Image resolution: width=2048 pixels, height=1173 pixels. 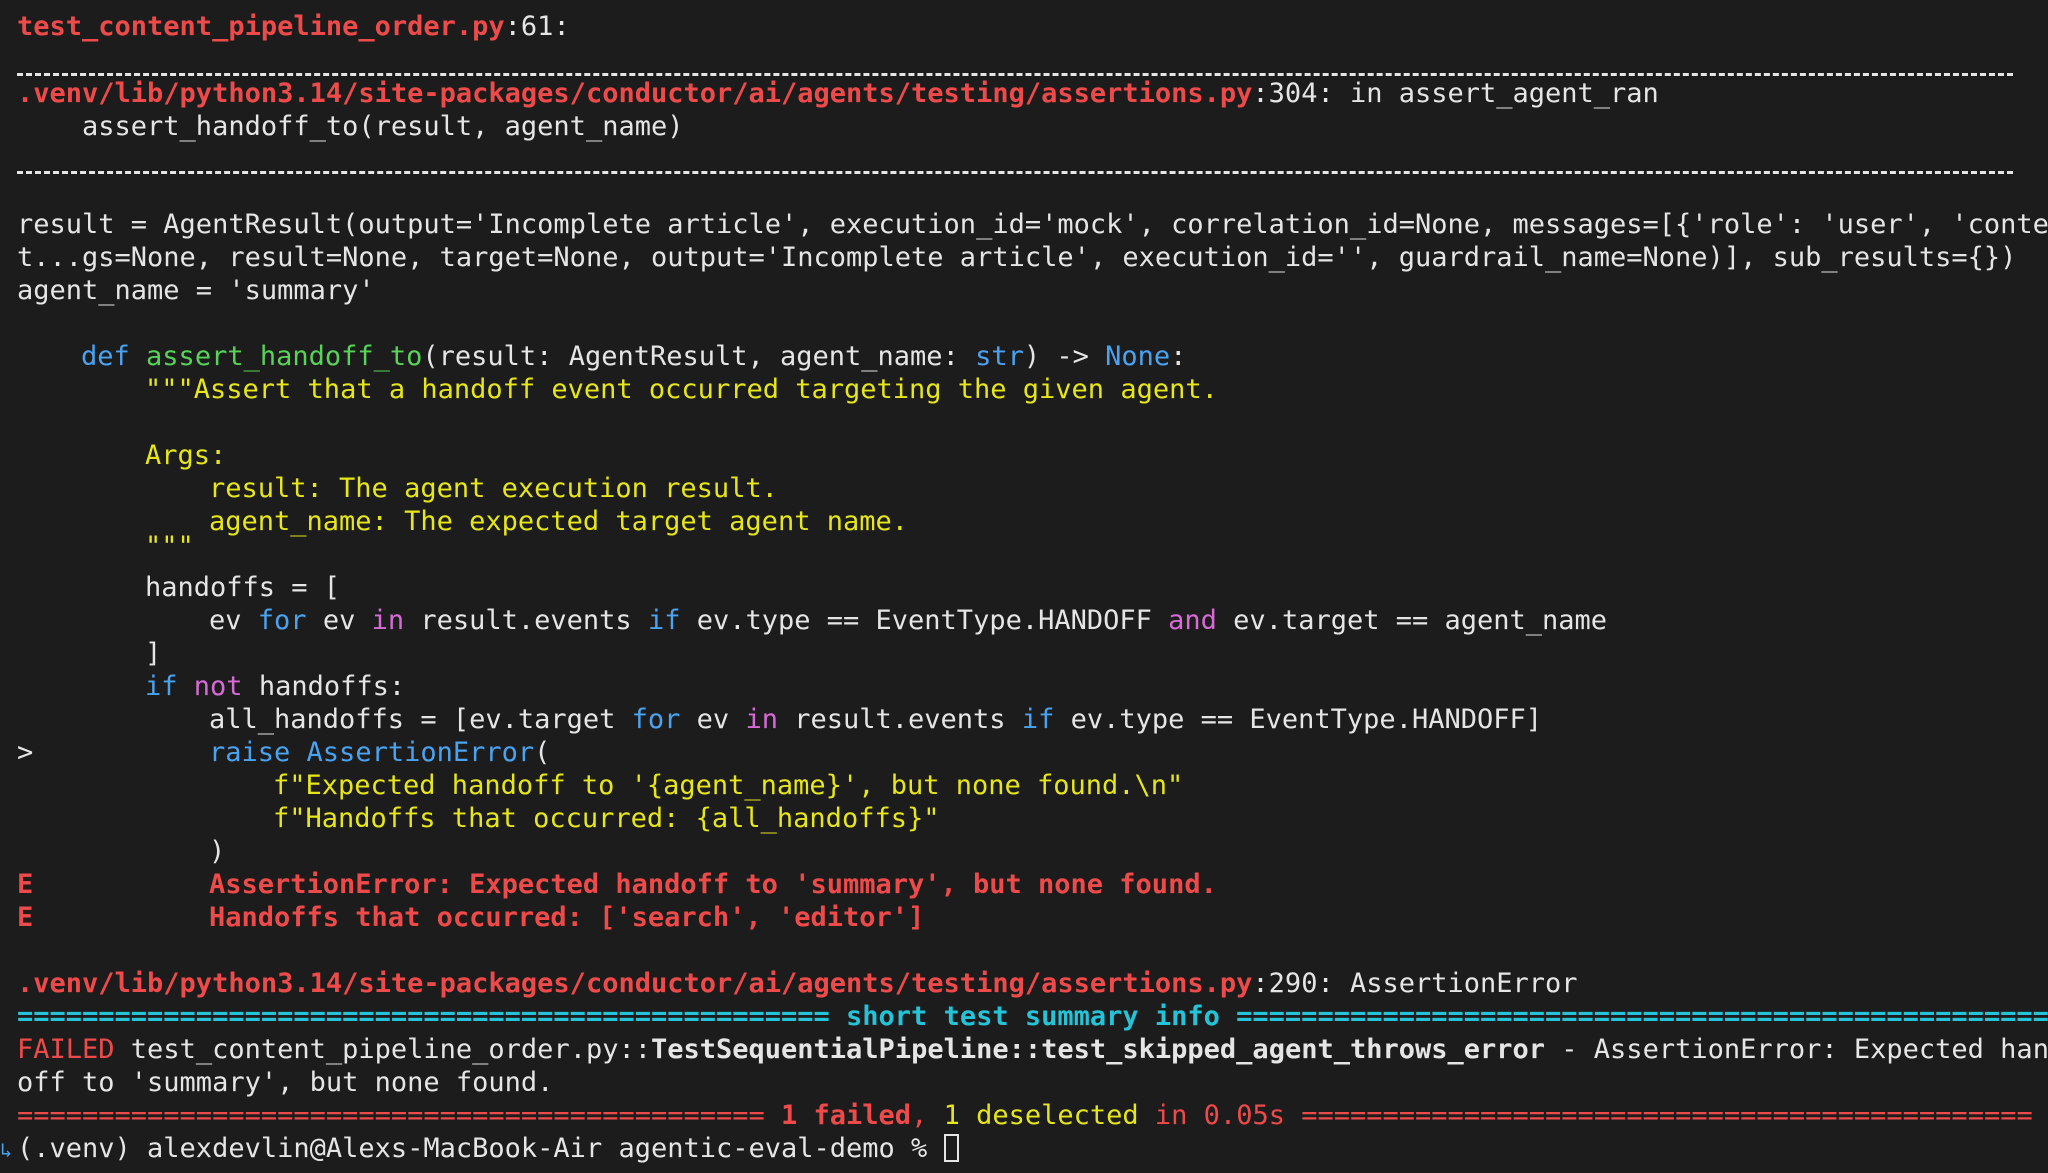 What do you see at coordinates (537, 26) in the screenshot?
I see `test-line-number: :61:` at bounding box center [537, 26].